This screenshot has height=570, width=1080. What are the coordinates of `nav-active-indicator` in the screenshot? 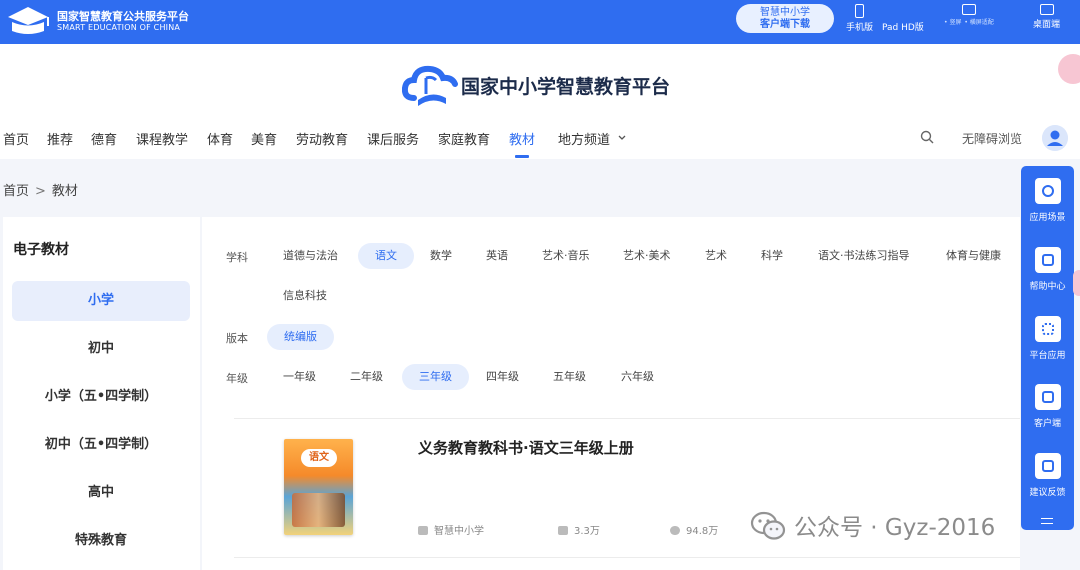 It's located at (522, 156).